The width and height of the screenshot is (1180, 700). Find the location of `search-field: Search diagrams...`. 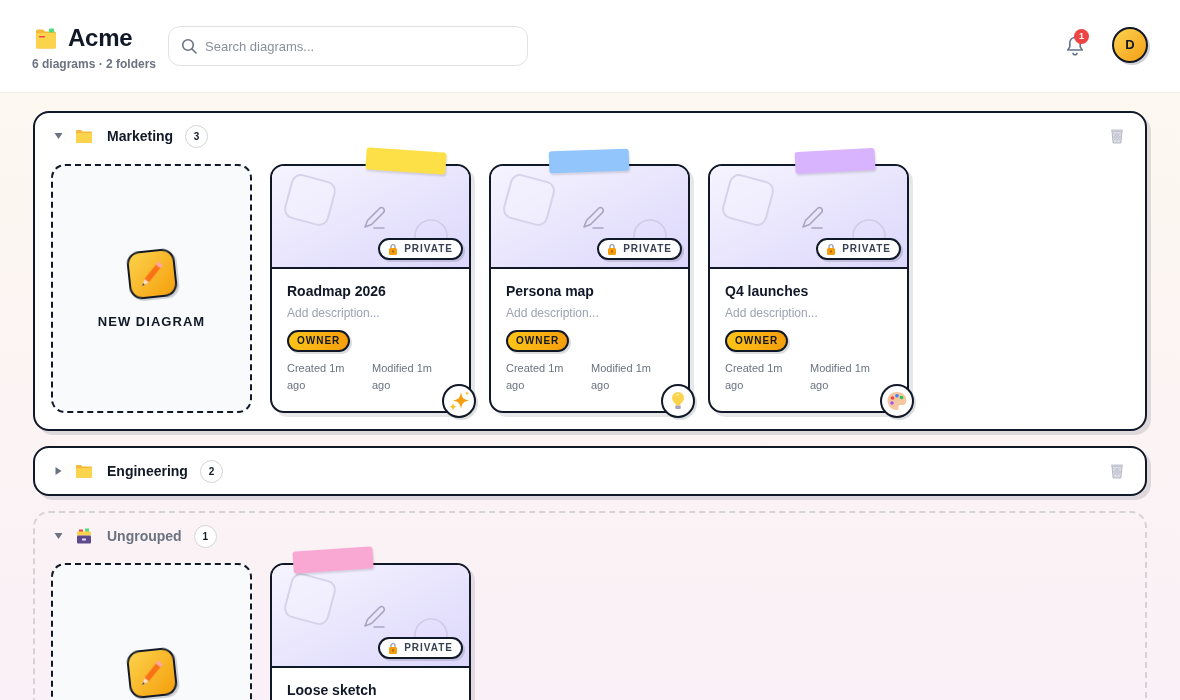

search-field: Search diagrams... is located at coordinates (348, 46).